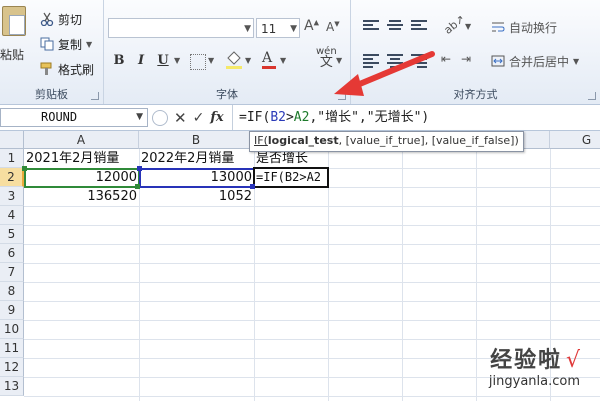 Image resolution: width=600 pixels, height=401 pixels. Describe the element at coordinates (498, 61) in the screenshot. I see `merge-center-icon` at that location.